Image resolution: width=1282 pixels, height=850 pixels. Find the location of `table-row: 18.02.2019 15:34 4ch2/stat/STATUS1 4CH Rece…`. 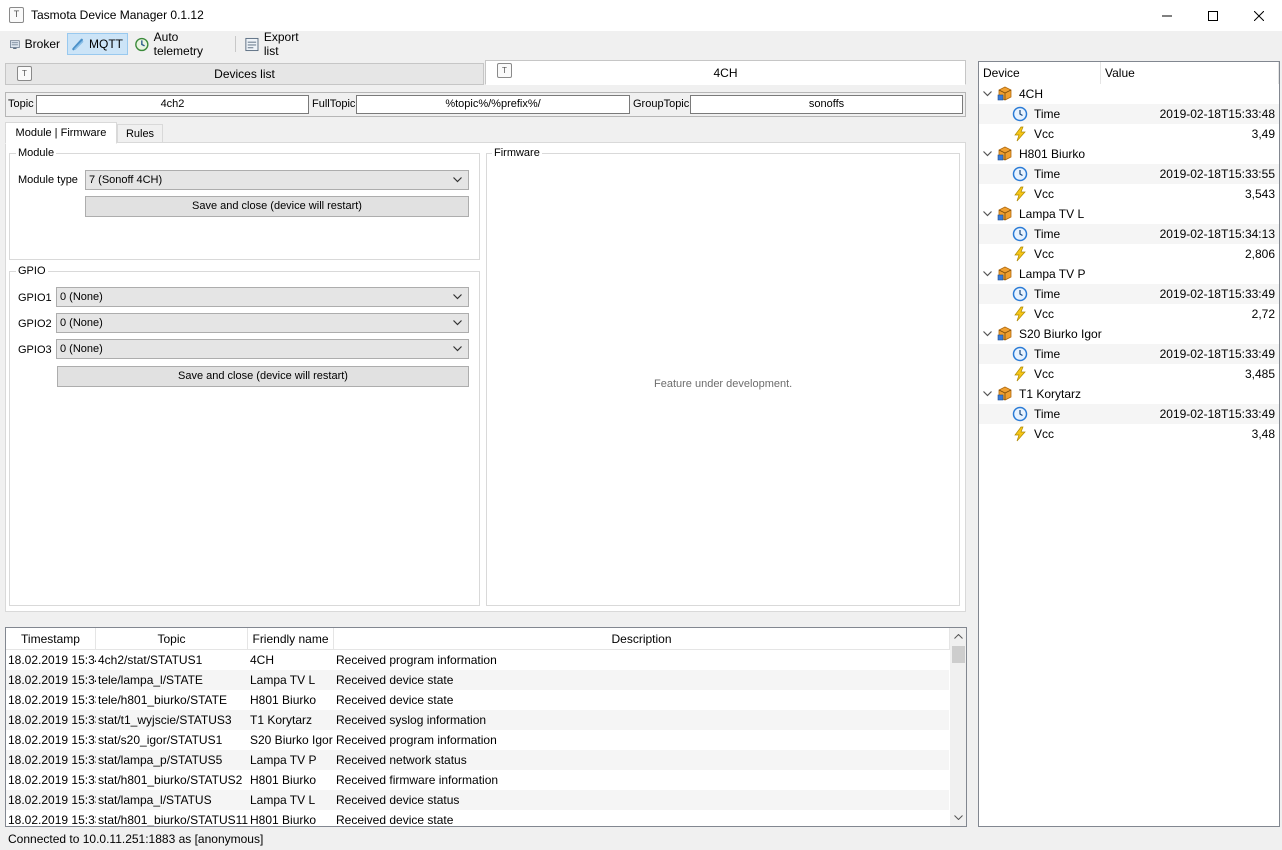

table-row: 18.02.2019 15:34 4ch2/stat/STATUS1 4CH Rece… is located at coordinates (477, 660).